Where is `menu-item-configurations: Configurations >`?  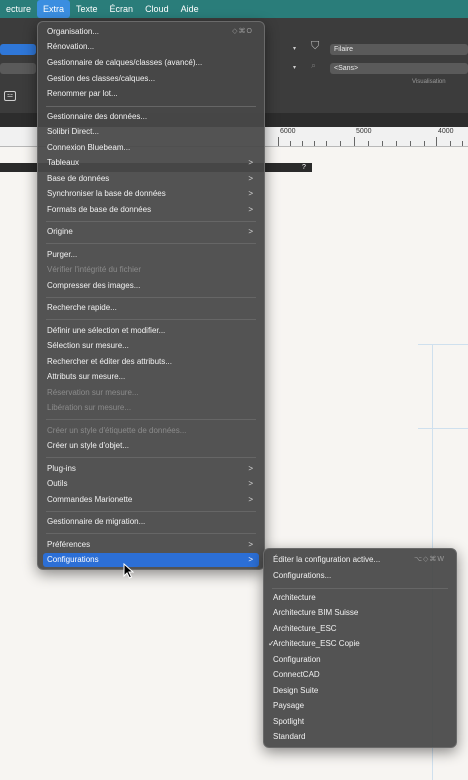 menu-item-configurations: Configurations > is located at coordinates (151, 560).